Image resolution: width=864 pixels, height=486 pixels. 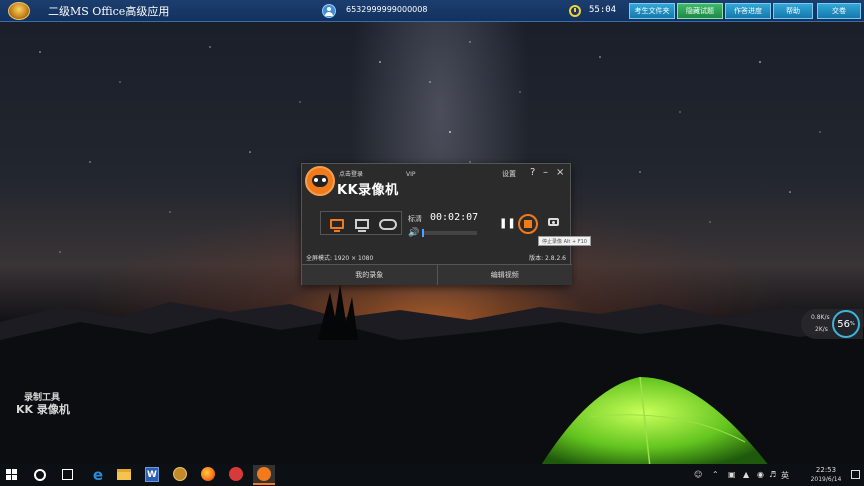 What do you see at coordinates (340, 258) in the screenshot?
I see `fullscreen-resolution: 全屏模式: 1920 × 1080` at bounding box center [340, 258].